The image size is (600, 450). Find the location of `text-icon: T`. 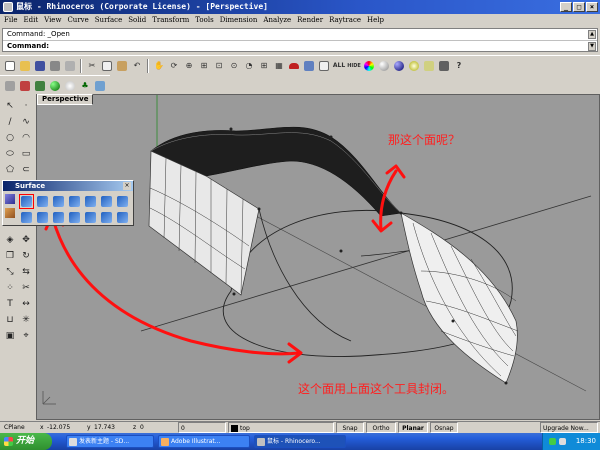

text-icon: T is located at coordinates (10, 304).